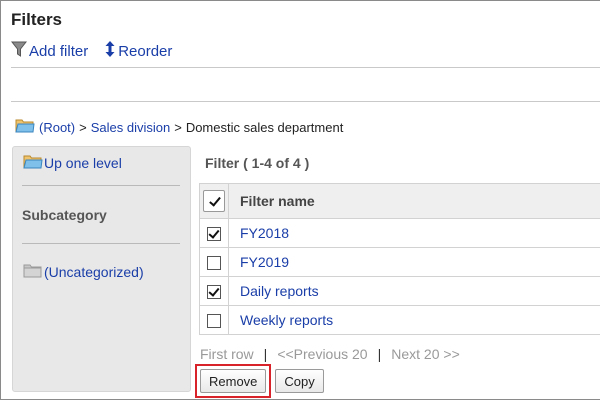 This screenshot has width=600, height=400. Describe the element at coordinates (399, 262) in the screenshot. I see `table-row: FY2019` at that location.